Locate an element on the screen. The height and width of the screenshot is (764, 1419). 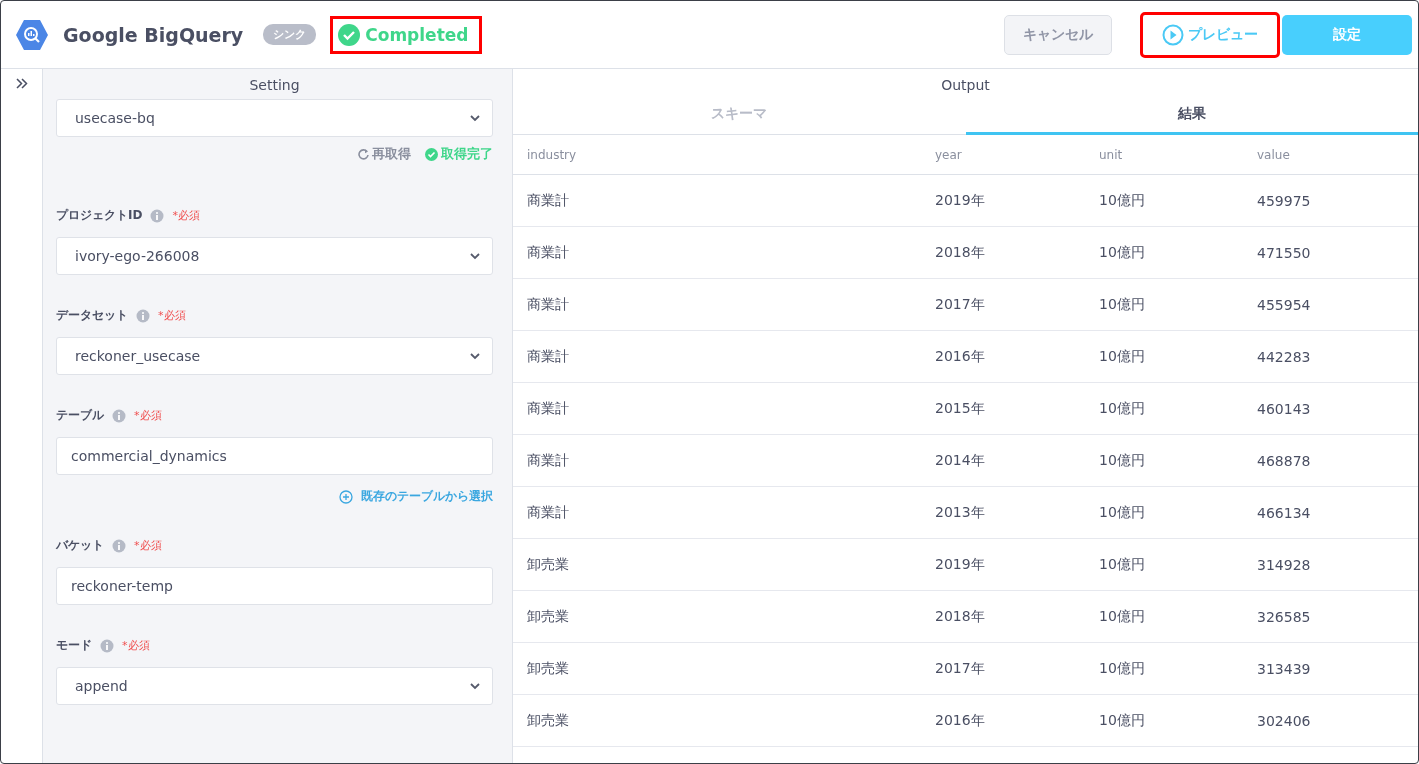
dropdown-field: append is located at coordinates (274, 686).